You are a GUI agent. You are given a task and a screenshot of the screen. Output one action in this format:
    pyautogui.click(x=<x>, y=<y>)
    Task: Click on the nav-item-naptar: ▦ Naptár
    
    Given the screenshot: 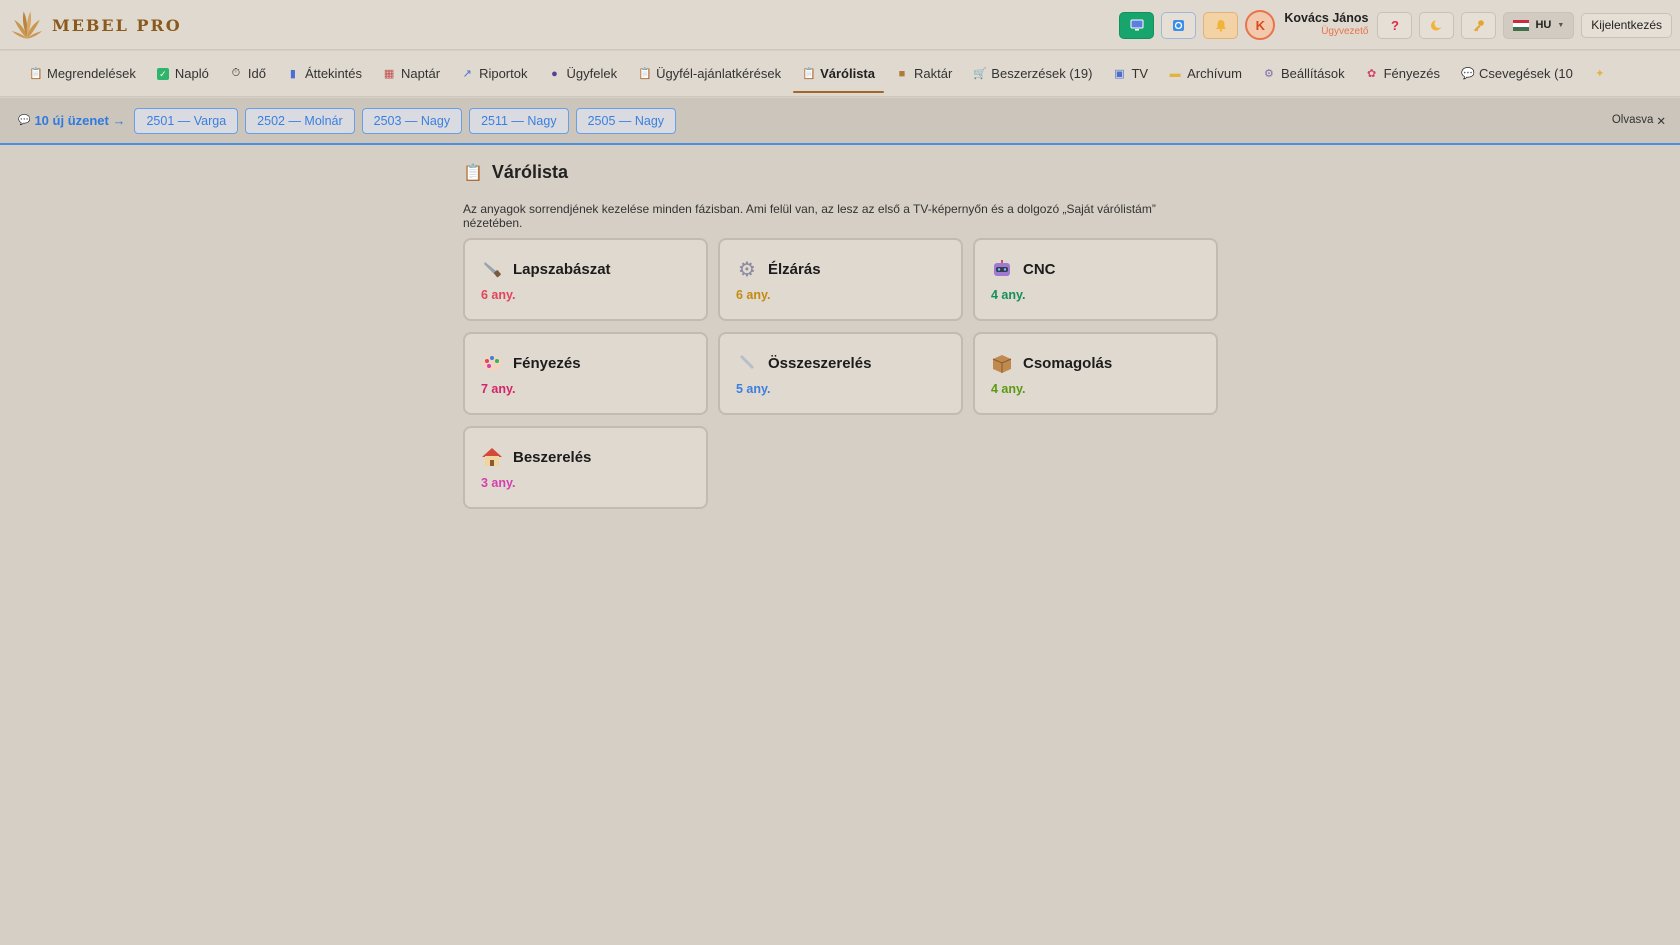 What is the action you would take?
    pyautogui.click(x=411, y=74)
    